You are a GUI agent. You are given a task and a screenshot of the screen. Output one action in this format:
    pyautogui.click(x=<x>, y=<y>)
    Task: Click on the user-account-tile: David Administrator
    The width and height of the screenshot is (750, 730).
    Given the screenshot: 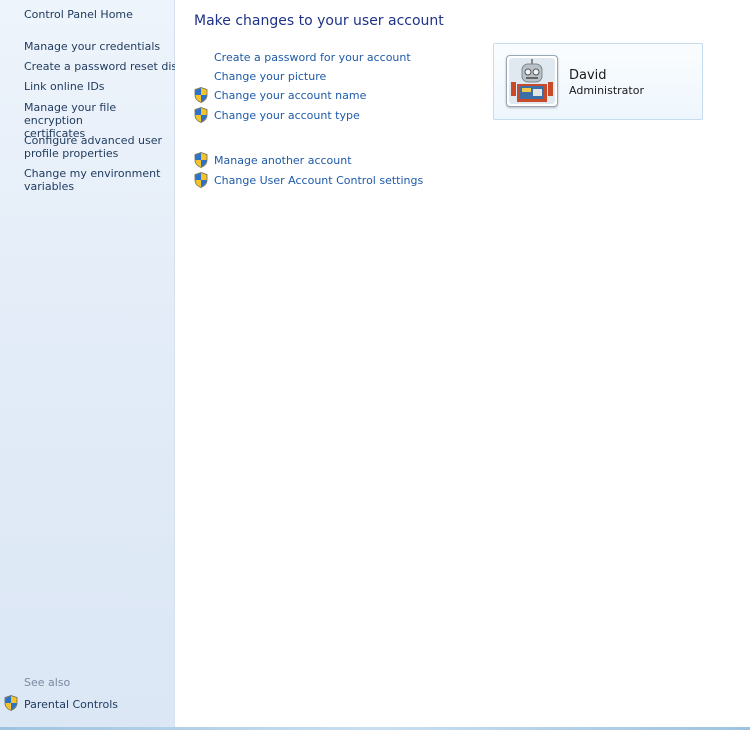 What is the action you would take?
    pyautogui.click(x=598, y=81)
    